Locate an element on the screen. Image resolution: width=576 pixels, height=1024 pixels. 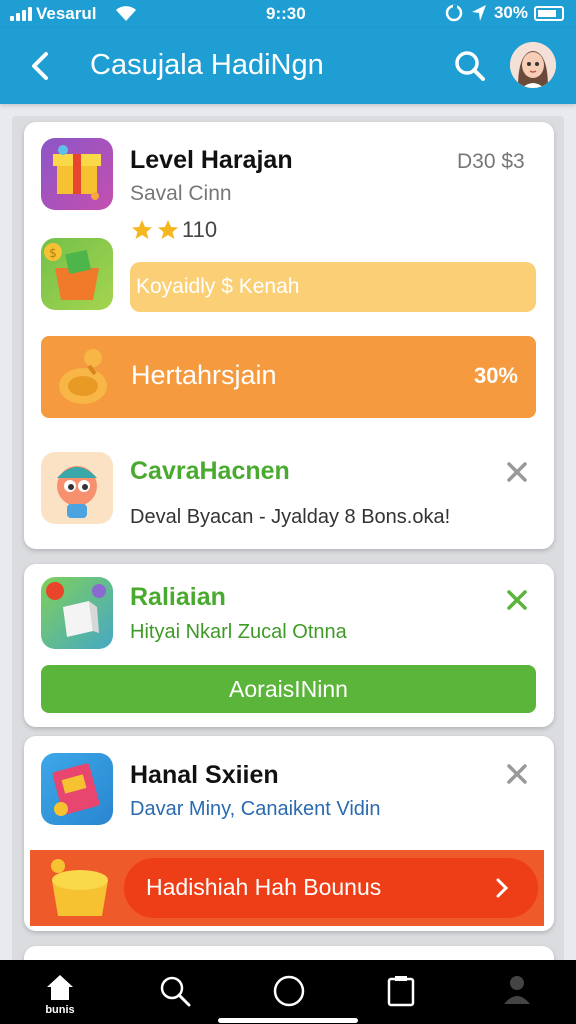
offer-bar: Hertahrsjain 30% is located at coordinates (288, 377).